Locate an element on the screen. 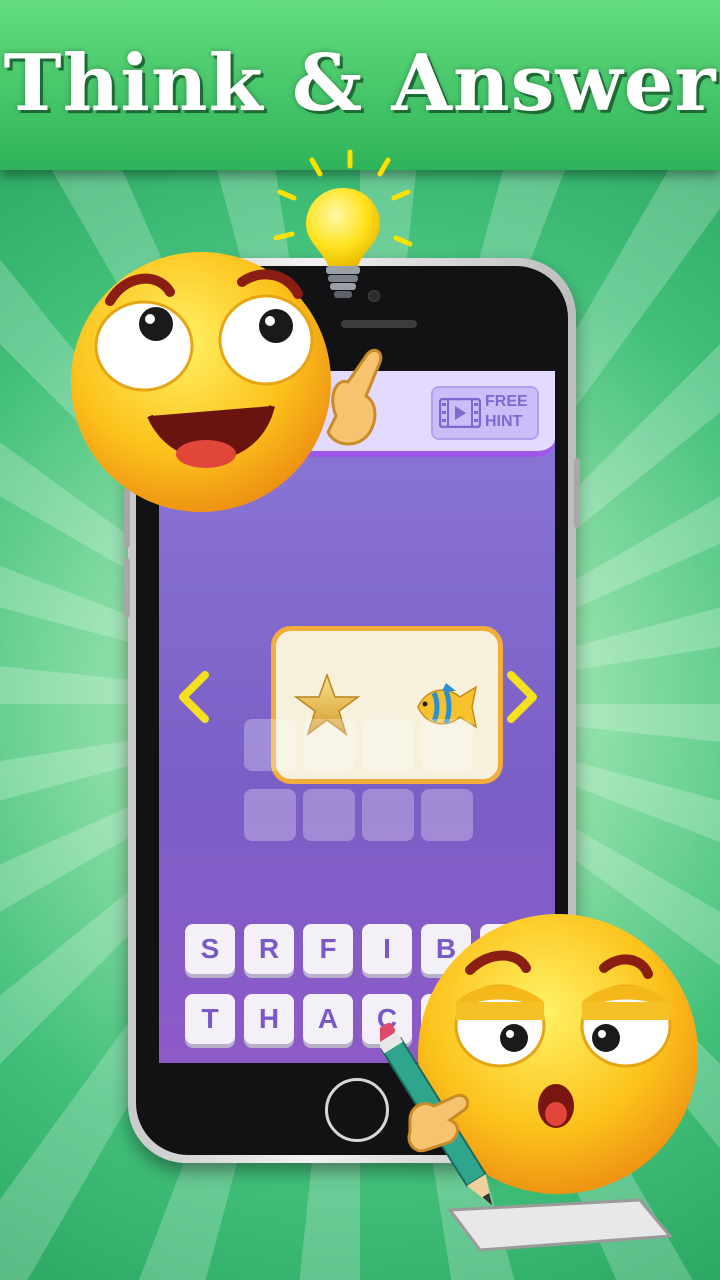 This screenshot has height=1280, width=720. letter-key: F is located at coordinates (328, 949).